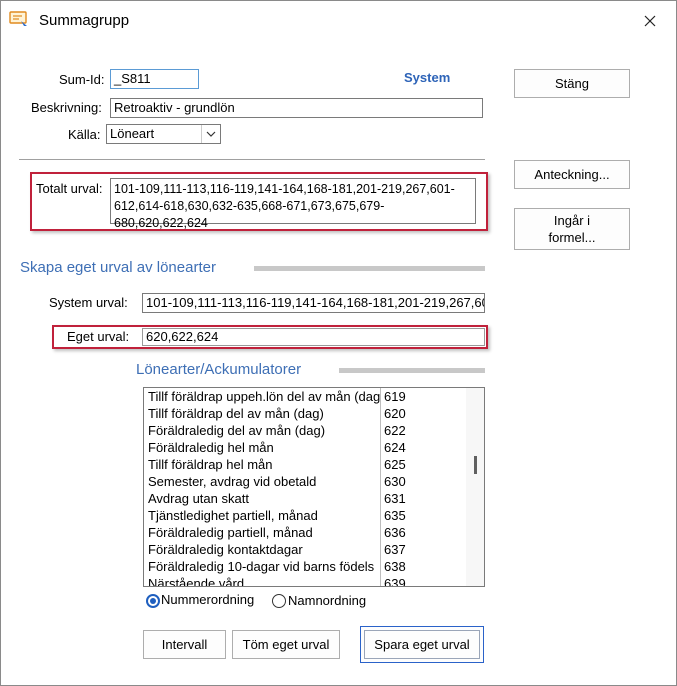 Image resolution: width=677 pixels, height=686 pixels. I want to click on item-name: Föräldraledig 10-dagar vid barns födels, so click(261, 566).